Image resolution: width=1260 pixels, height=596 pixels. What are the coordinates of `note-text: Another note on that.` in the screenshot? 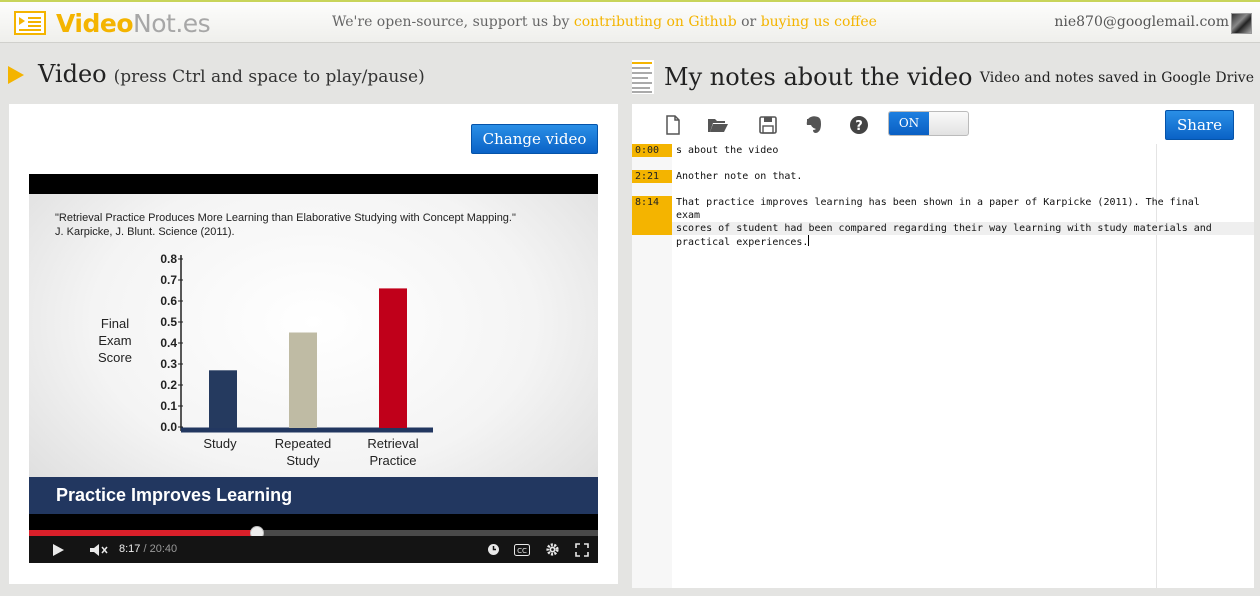 It's located at (946, 176).